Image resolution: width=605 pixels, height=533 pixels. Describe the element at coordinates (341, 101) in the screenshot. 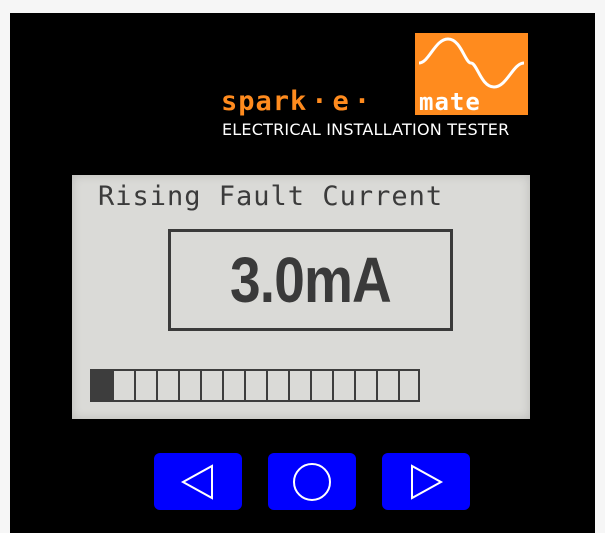

I see `logo-word-e: e` at that location.